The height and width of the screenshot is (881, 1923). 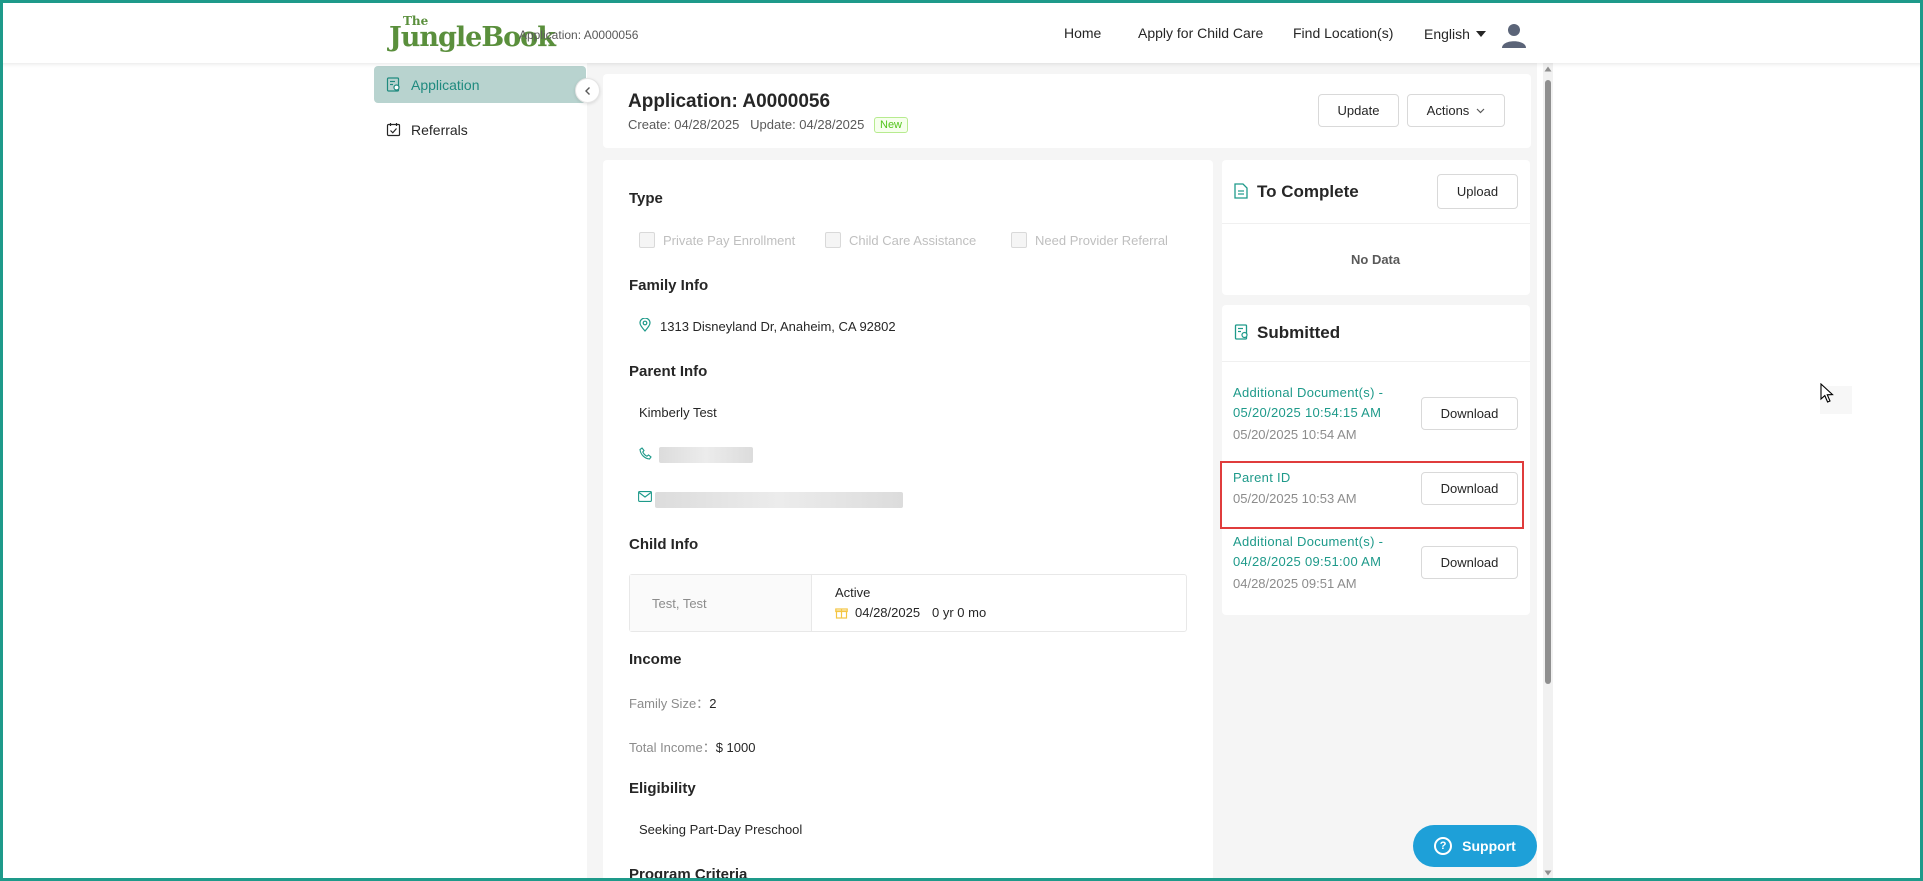 I want to click on main-scrollbar-thumb, so click(x=1548, y=382).